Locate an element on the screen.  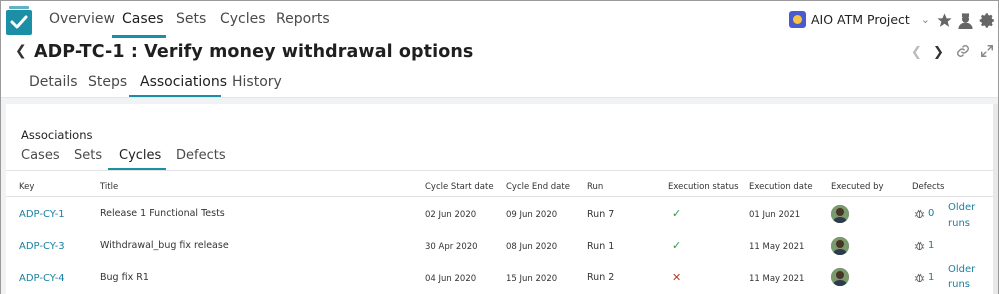
cycle-end-date: 09 Jun 2020 is located at coordinates (532, 215).